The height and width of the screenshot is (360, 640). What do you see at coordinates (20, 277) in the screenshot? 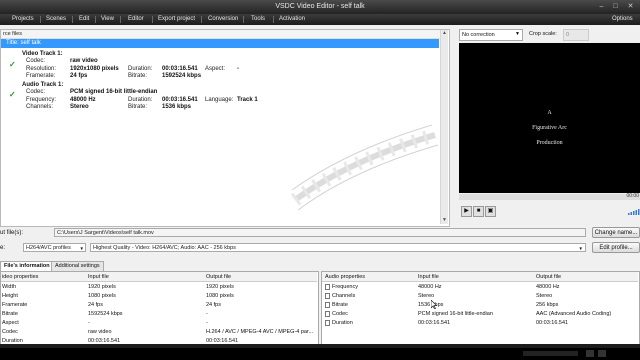
I see `video-col-property: ideo properties` at bounding box center [20, 277].